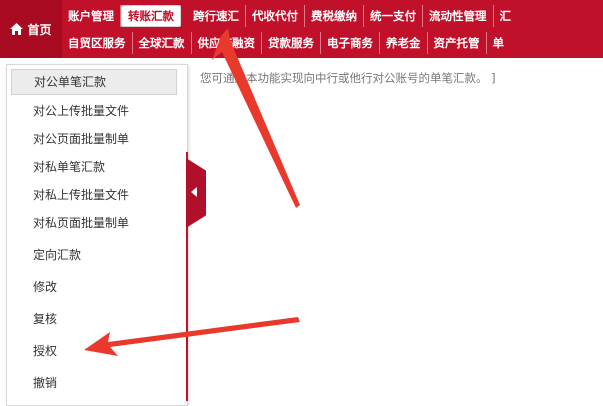  What do you see at coordinates (97, 43) in the screenshot?
I see `tab-free-trade-zone: 自贸区服务` at bounding box center [97, 43].